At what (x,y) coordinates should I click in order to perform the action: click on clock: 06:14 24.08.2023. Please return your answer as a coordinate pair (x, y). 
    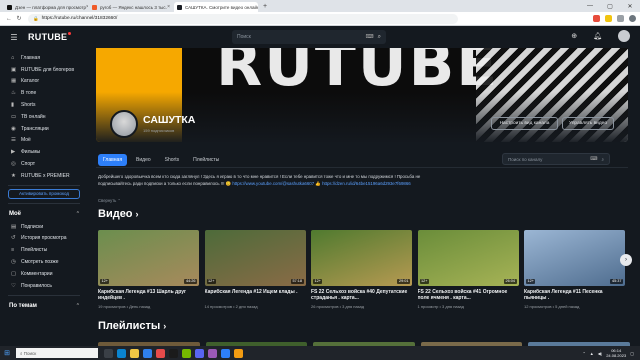
    Looking at the image, I should click on (616, 353).